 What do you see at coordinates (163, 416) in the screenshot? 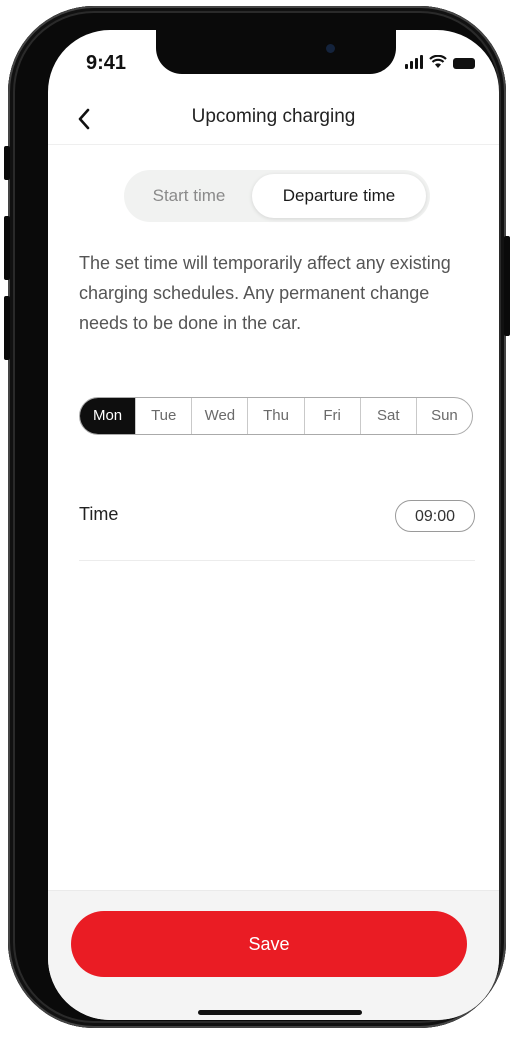
I see `day-tue: Tue` at bounding box center [163, 416].